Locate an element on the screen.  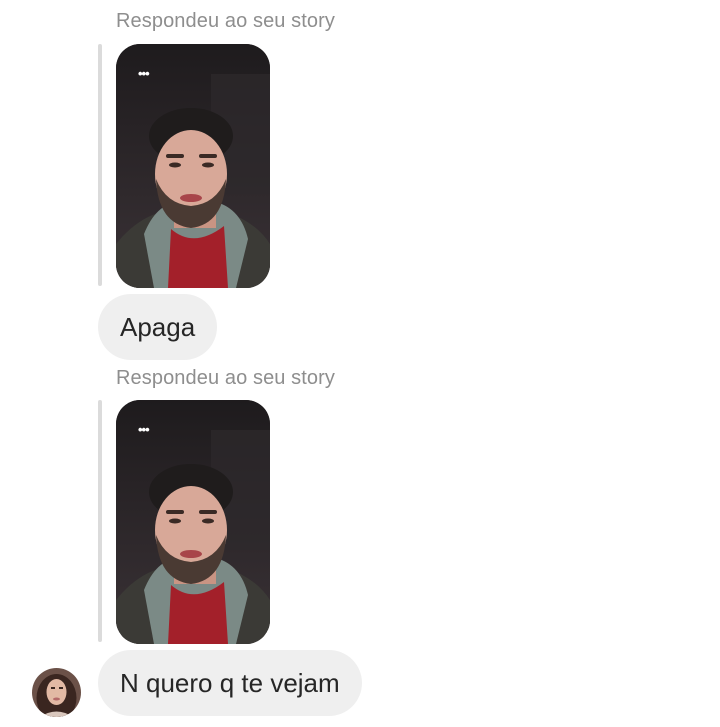
avatar-photo is located at coordinates (56, 692).